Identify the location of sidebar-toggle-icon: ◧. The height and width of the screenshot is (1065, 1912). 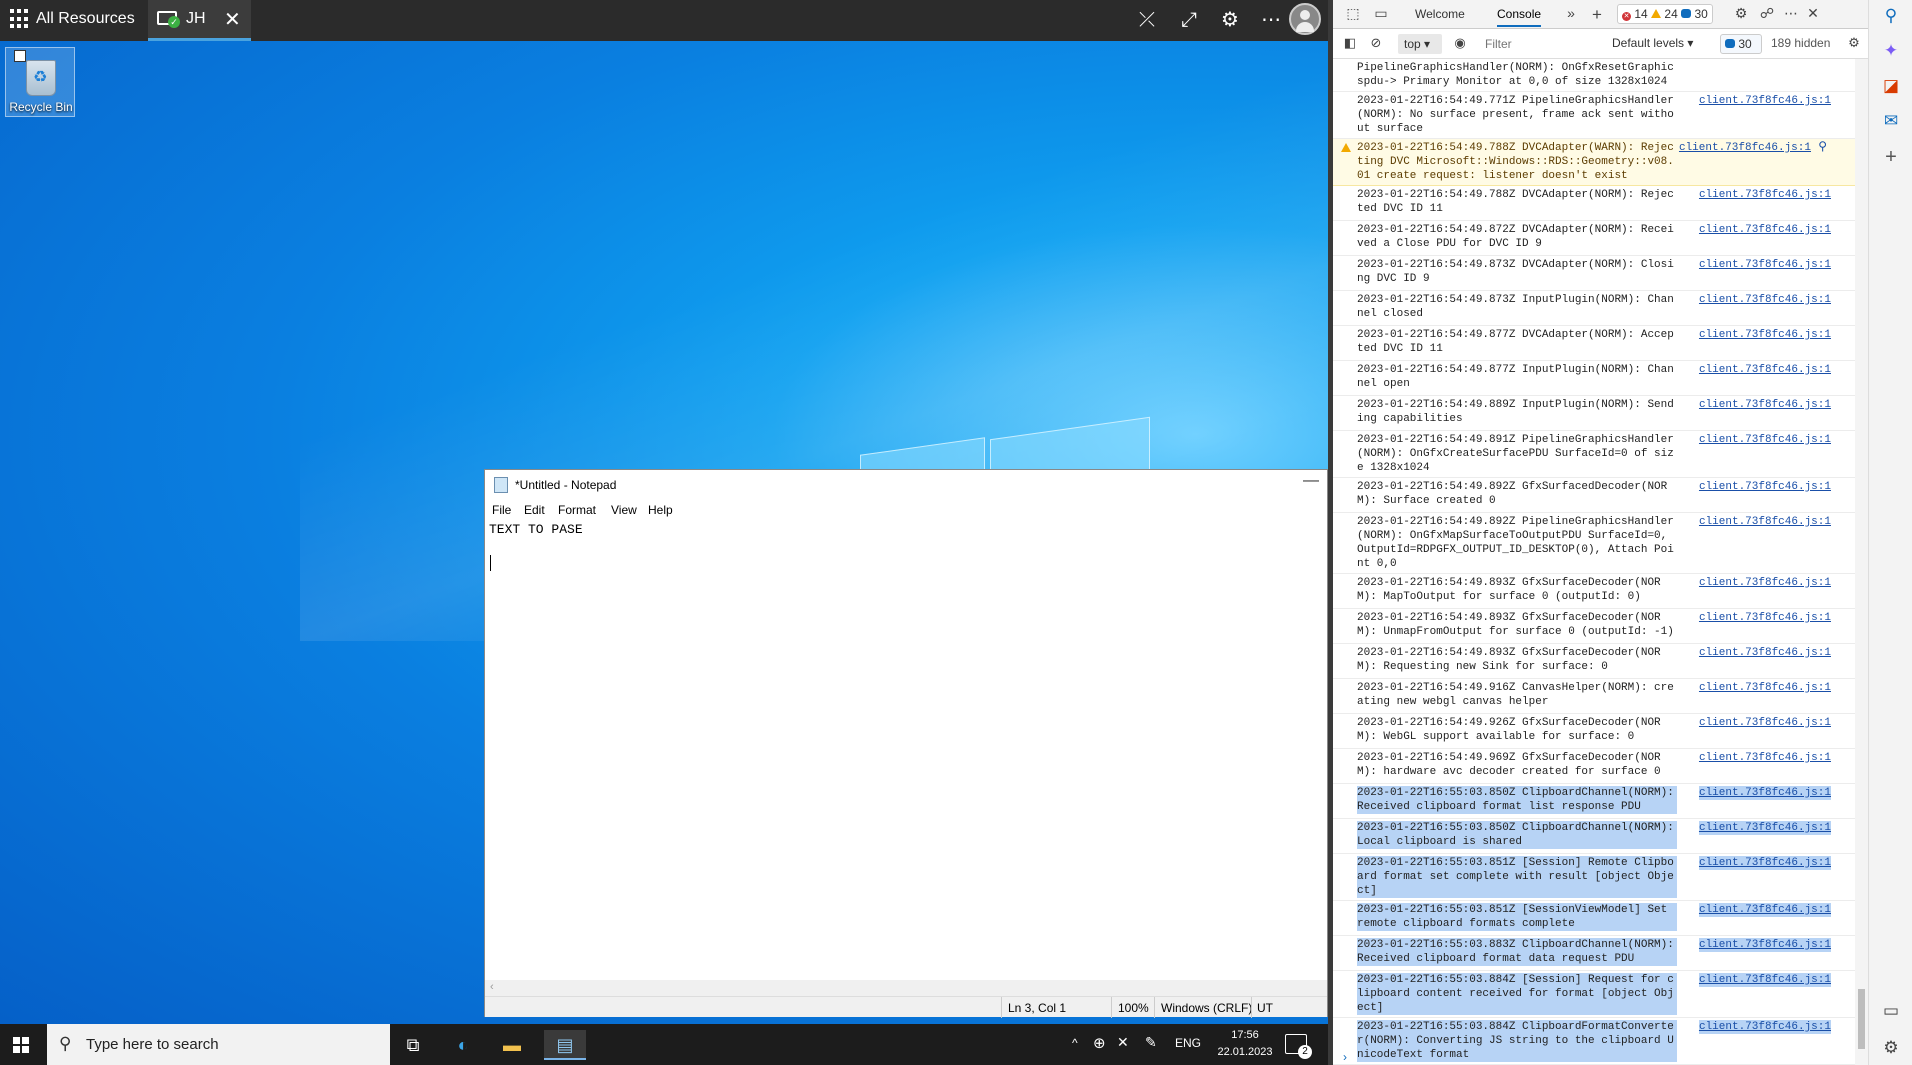
(1350, 44).